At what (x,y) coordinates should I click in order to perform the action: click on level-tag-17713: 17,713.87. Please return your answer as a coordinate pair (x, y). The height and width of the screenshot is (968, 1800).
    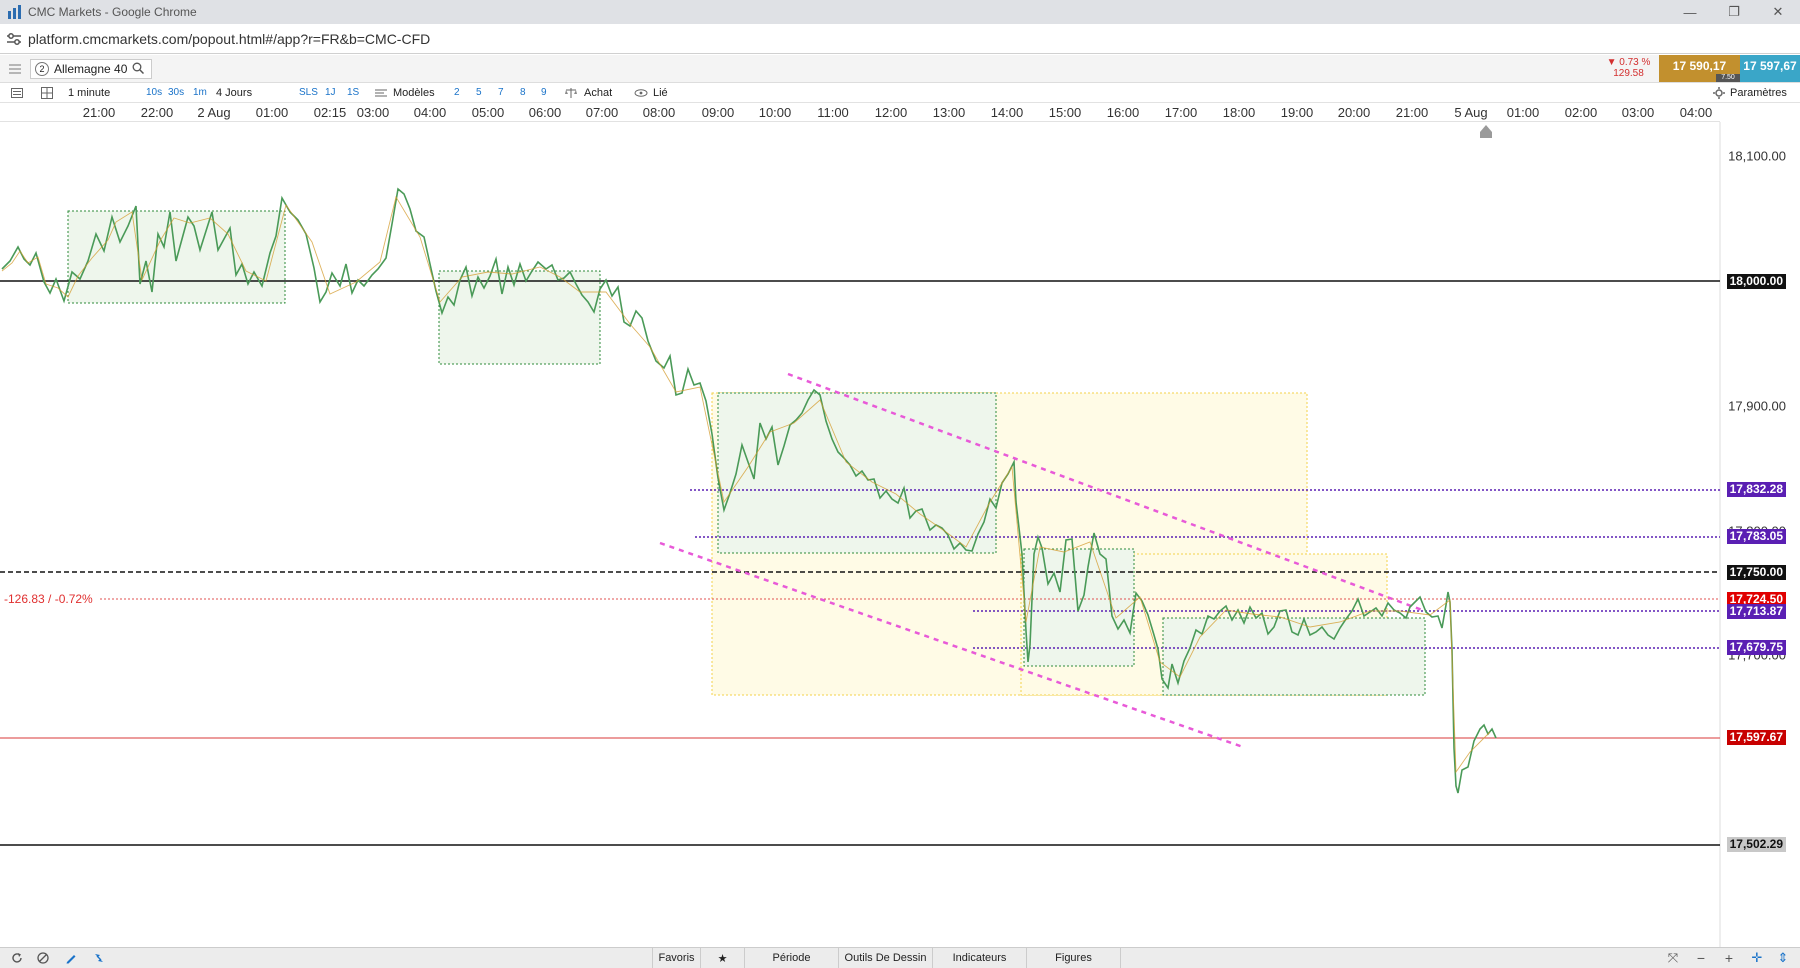
    Looking at the image, I should click on (1756, 611).